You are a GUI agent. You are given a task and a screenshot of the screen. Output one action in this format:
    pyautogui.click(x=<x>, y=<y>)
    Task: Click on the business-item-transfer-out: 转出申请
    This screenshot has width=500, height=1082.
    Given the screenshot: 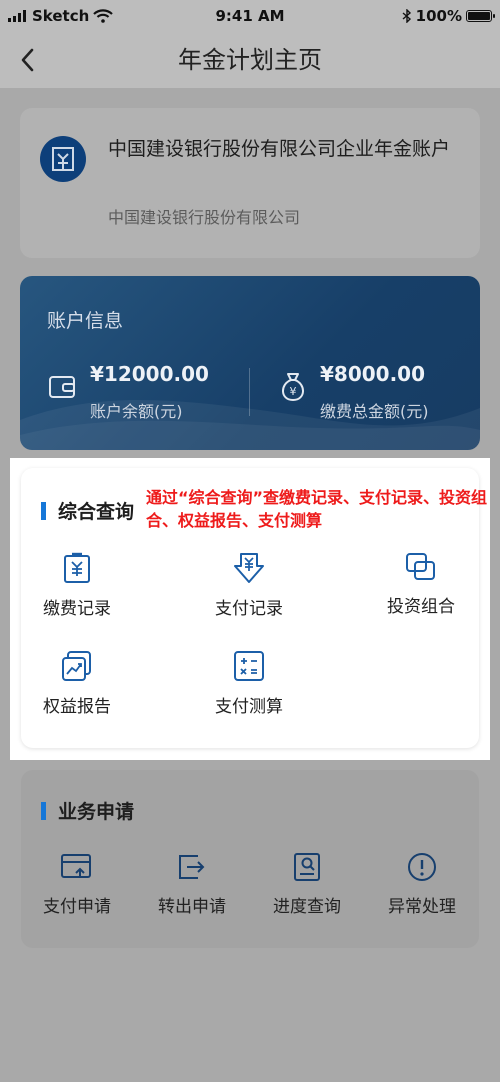 What is the action you would take?
    pyautogui.click(x=192, y=884)
    